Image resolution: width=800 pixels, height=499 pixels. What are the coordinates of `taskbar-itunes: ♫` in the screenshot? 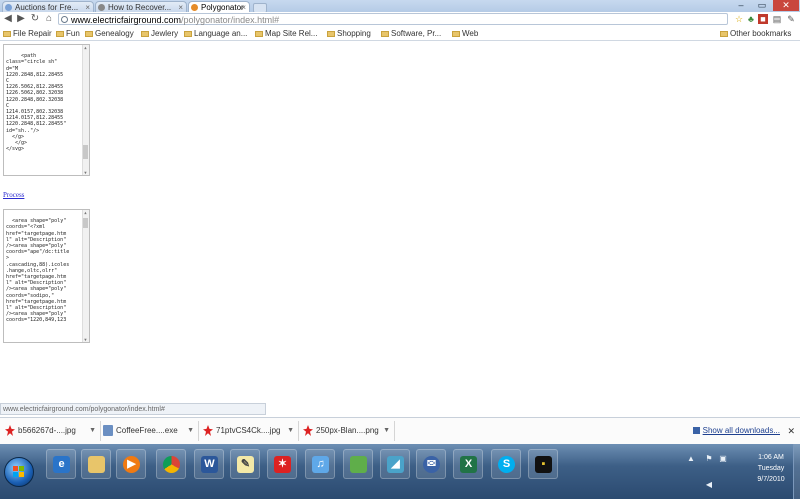 It's located at (320, 464).